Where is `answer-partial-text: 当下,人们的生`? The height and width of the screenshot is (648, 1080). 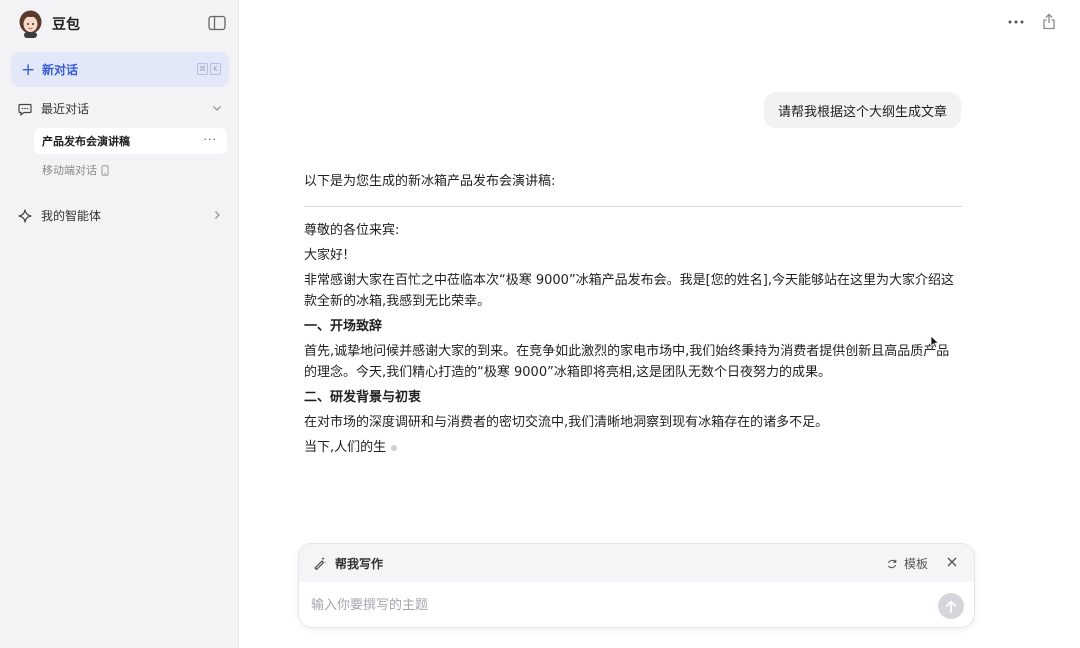
answer-partial-text: 当下,人们的生 is located at coordinates (345, 447).